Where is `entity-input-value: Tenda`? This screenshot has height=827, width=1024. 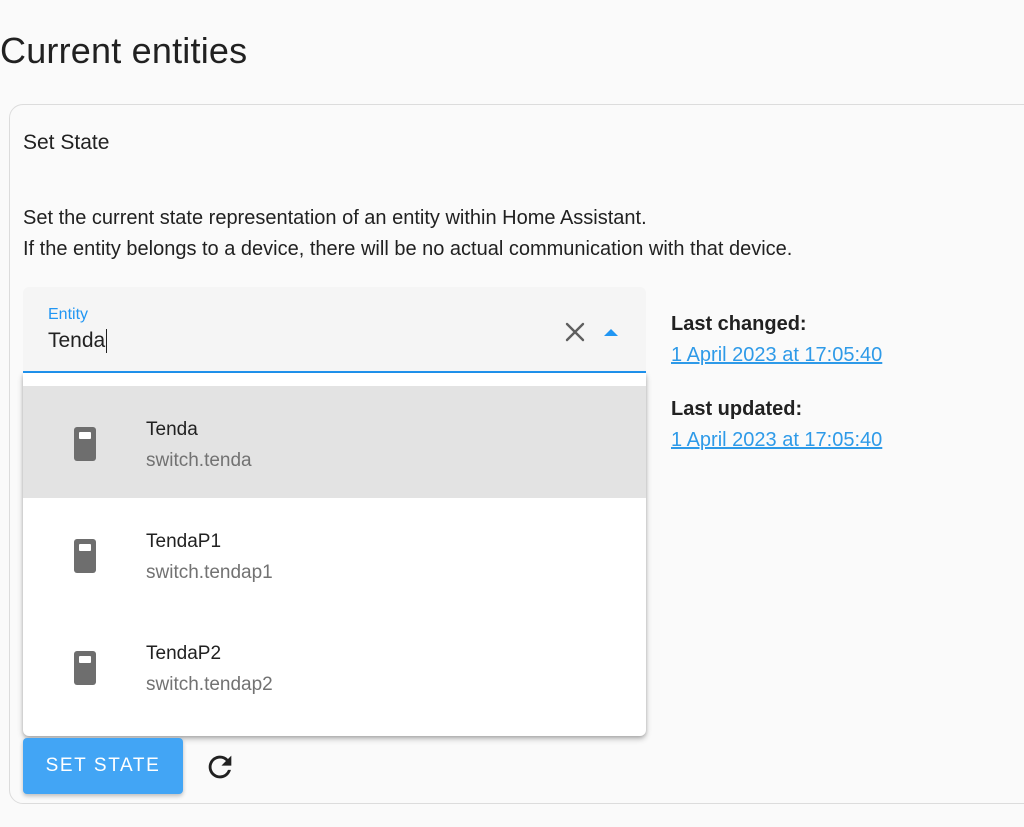
entity-input-value: Tenda is located at coordinates (77, 340).